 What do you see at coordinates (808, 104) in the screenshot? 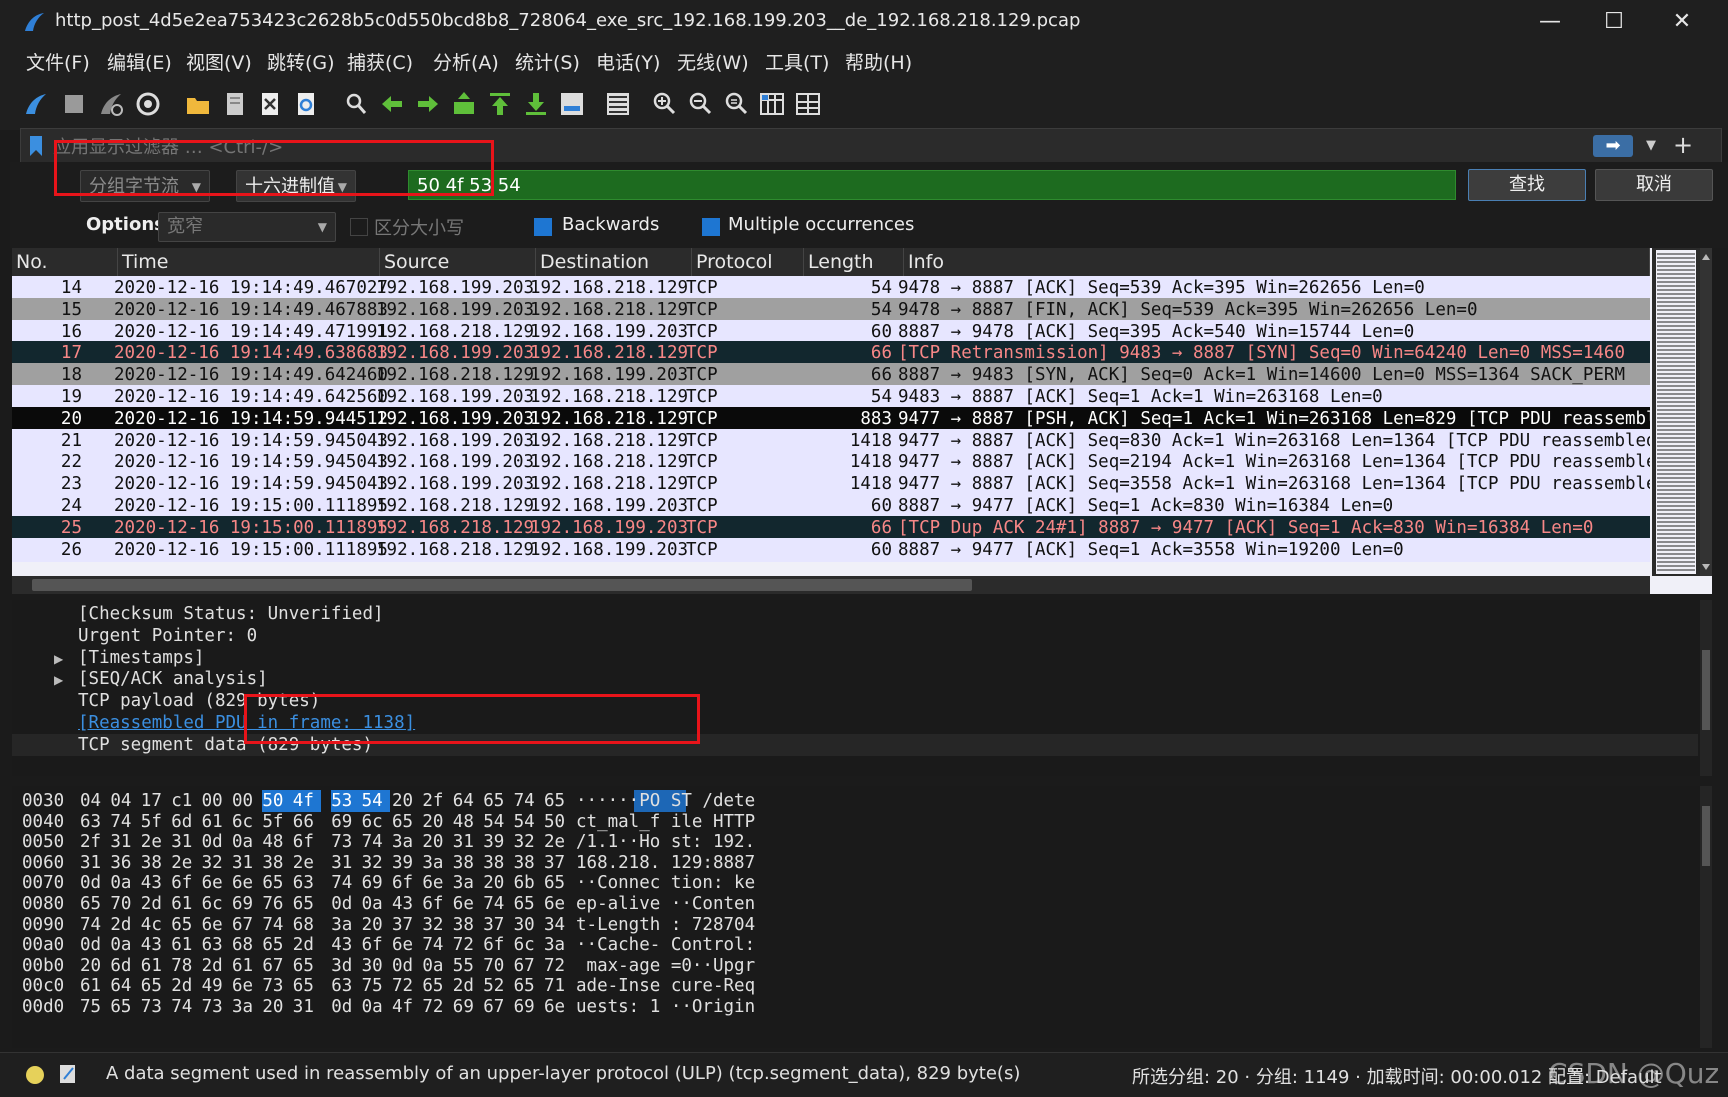
I see `layout-icon` at bounding box center [808, 104].